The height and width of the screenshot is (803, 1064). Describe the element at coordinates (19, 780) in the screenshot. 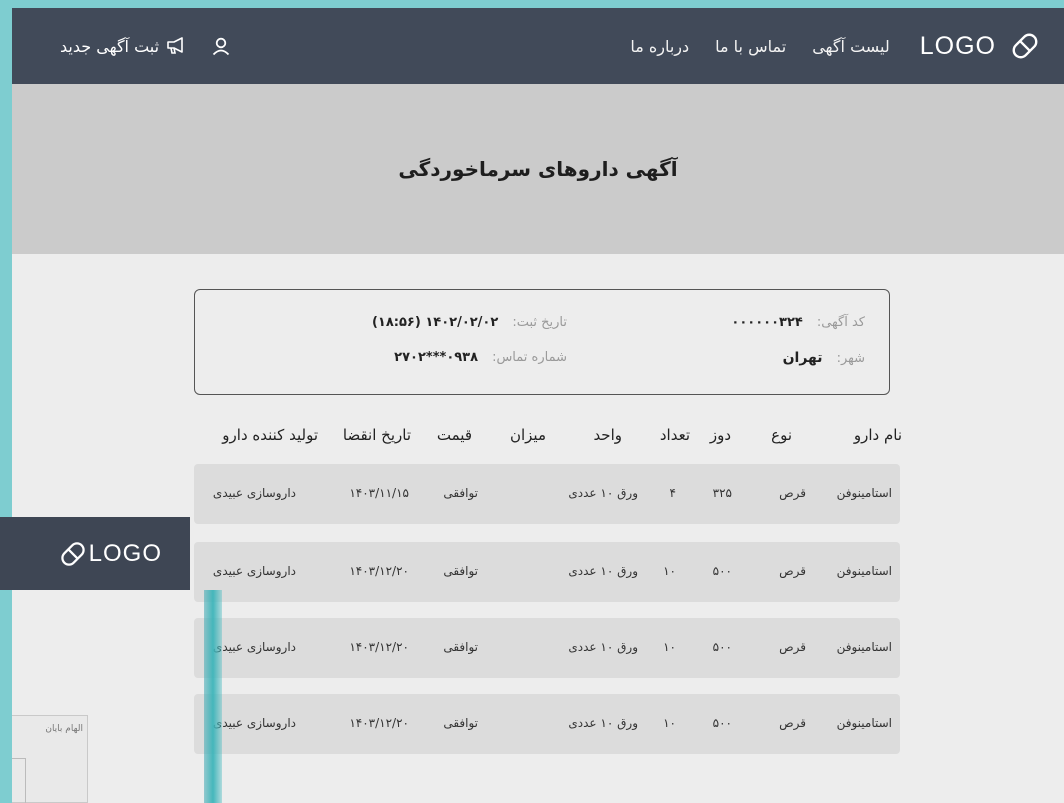

I see `mini-preview-frame` at that location.